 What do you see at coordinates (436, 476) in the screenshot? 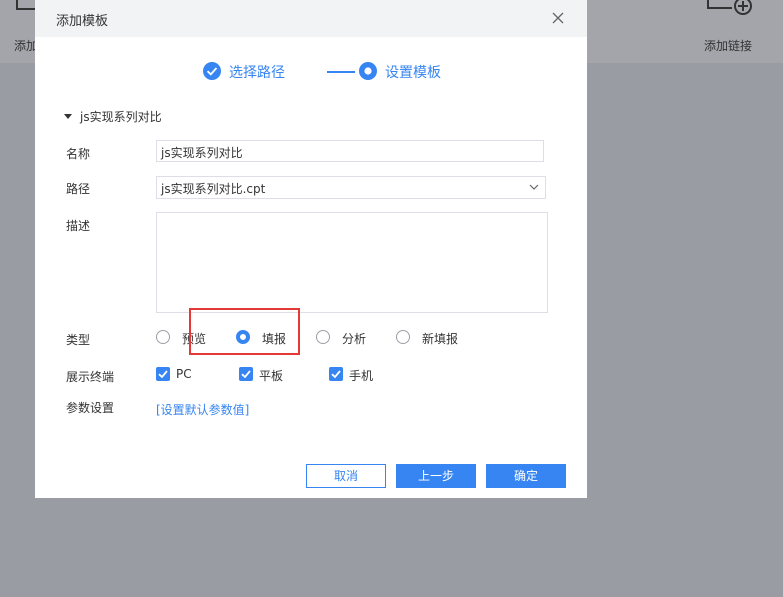
I see `previous-step-button: 上一步` at bounding box center [436, 476].